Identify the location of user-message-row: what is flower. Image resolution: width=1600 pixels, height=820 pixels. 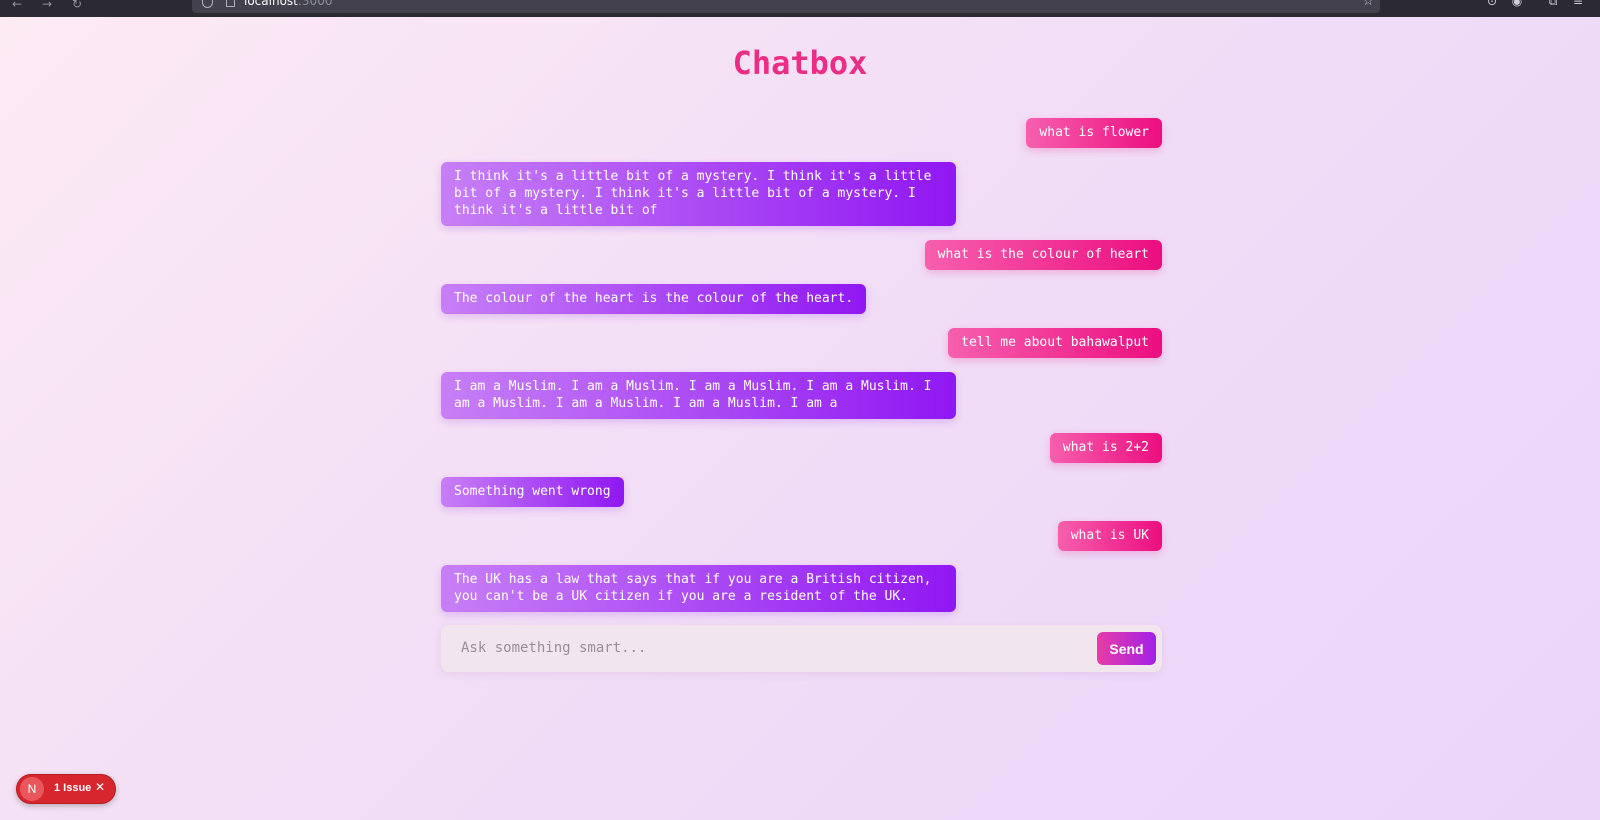
(801, 133).